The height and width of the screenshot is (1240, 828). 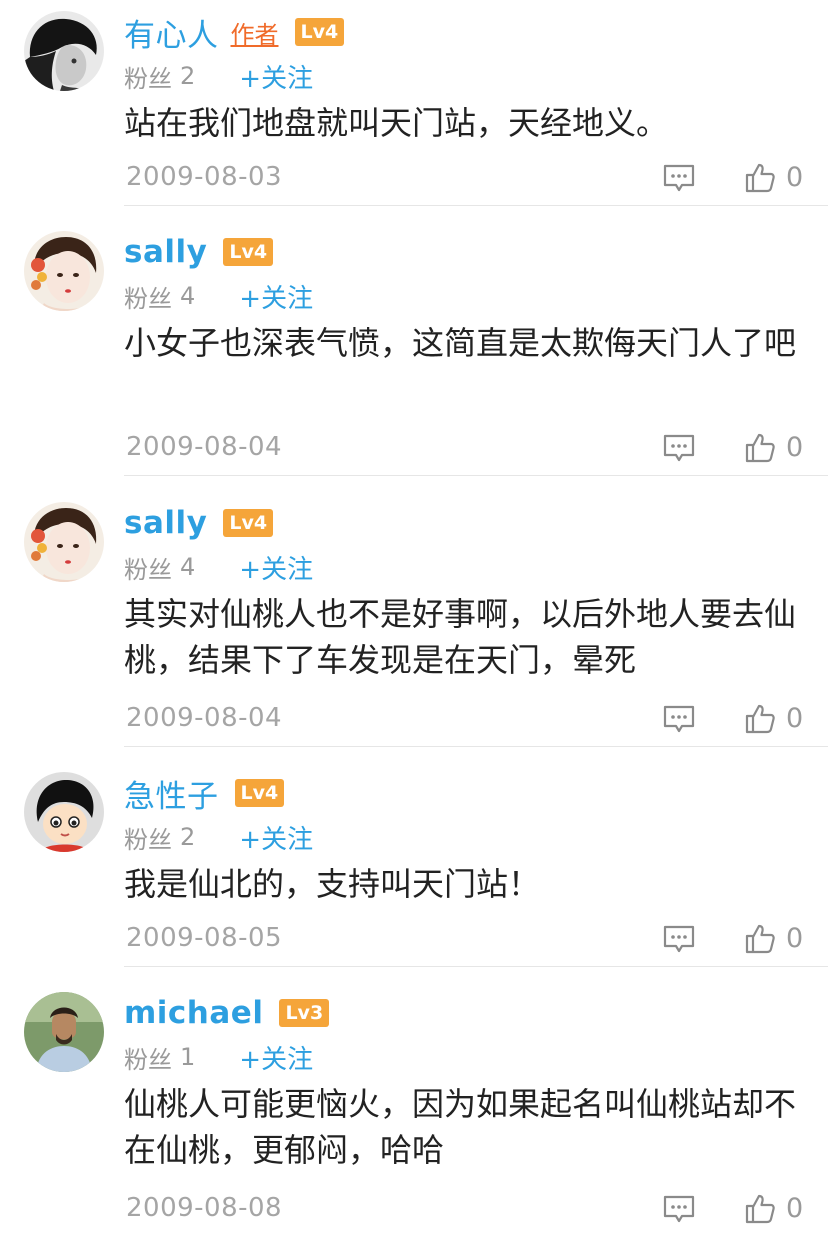 I want to click on comment-date: 2009-08-05, so click(x=204, y=938).